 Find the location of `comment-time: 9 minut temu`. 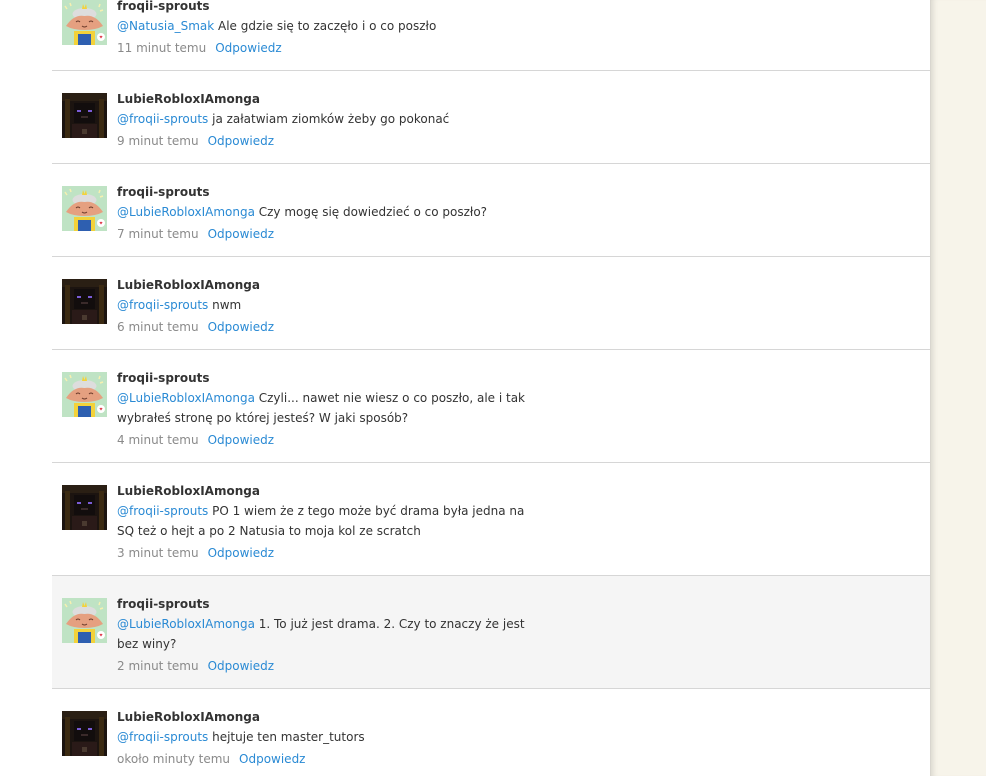

comment-time: 9 minut temu is located at coordinates (158, 141).